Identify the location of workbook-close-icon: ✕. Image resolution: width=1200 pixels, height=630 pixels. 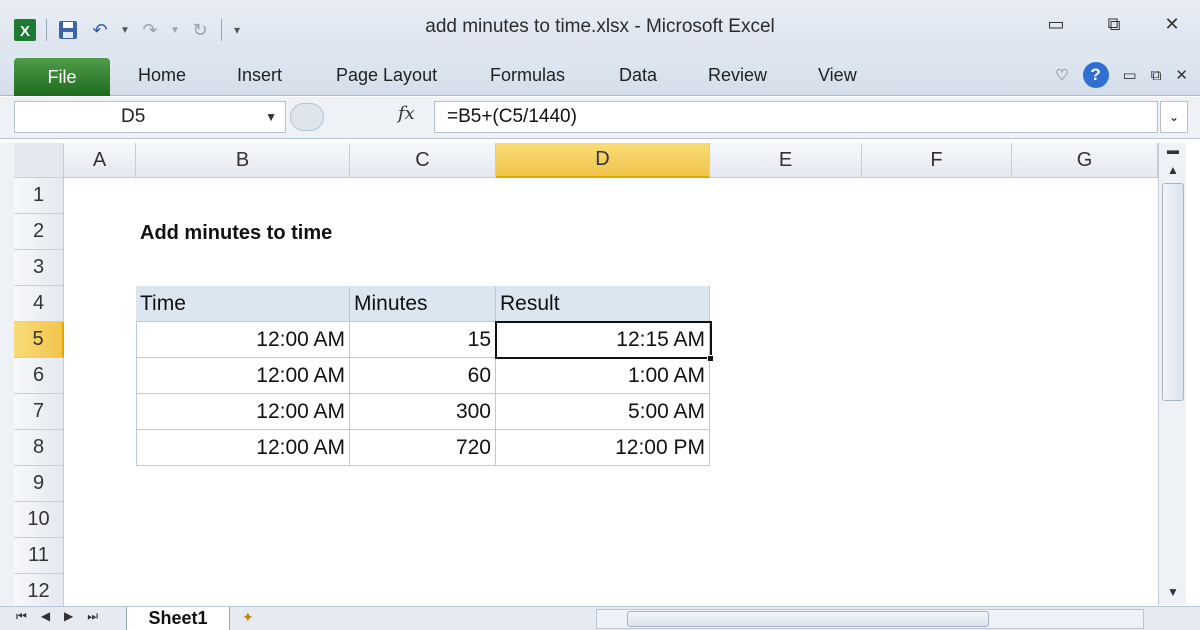
(1181, 75).